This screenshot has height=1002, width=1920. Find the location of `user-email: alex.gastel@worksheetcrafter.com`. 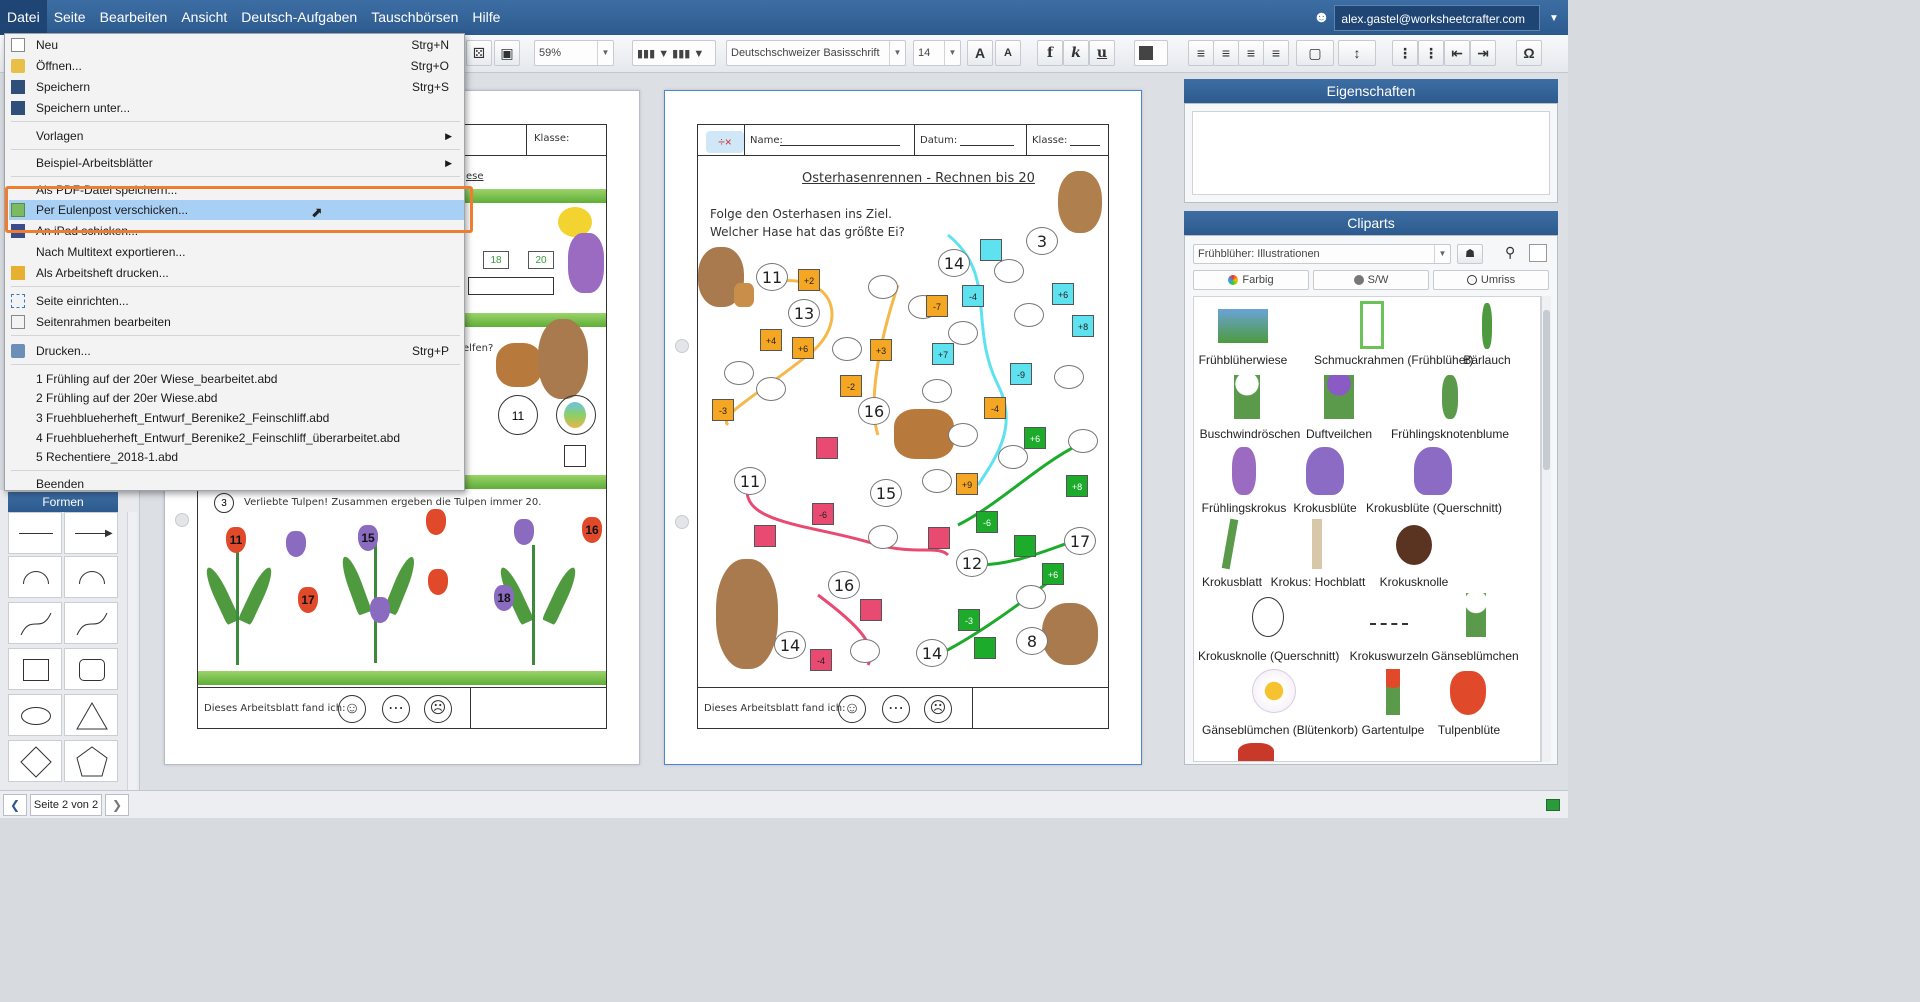

user-email: alex.gastel@worksheetcrafter.com is located at coordinates (1437, 18).